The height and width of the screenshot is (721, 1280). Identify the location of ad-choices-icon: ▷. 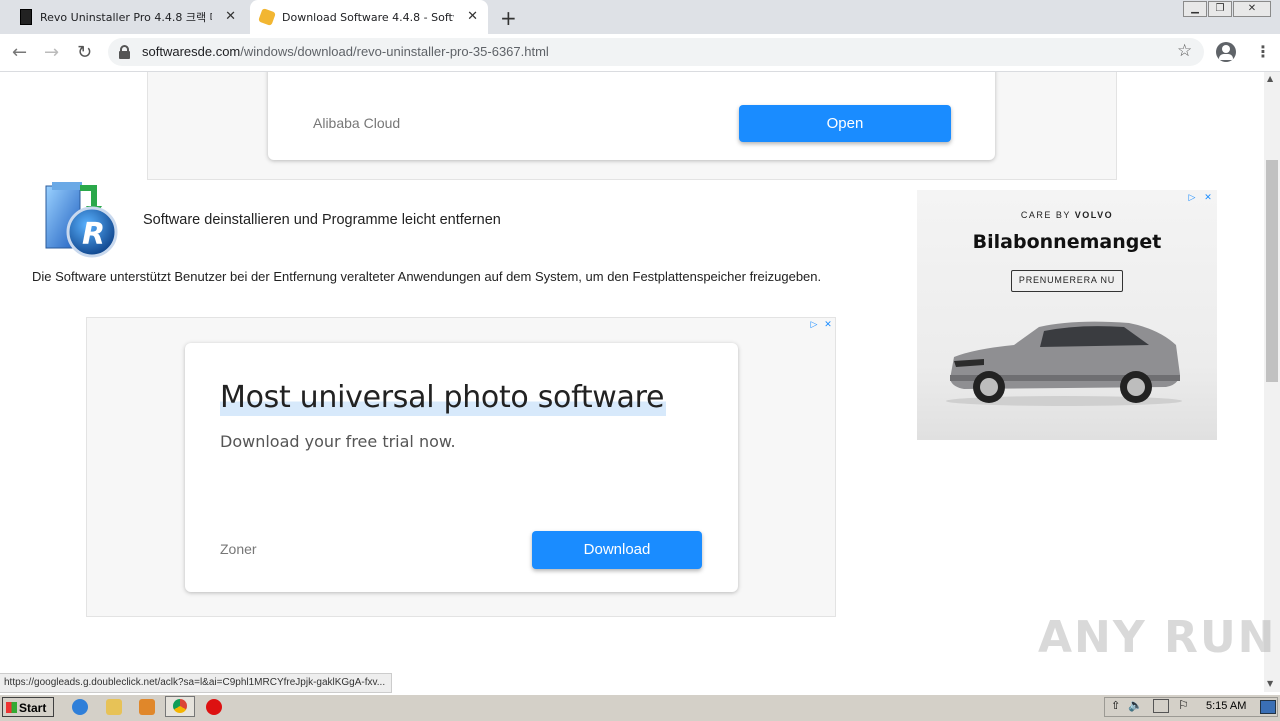
(814, 325).